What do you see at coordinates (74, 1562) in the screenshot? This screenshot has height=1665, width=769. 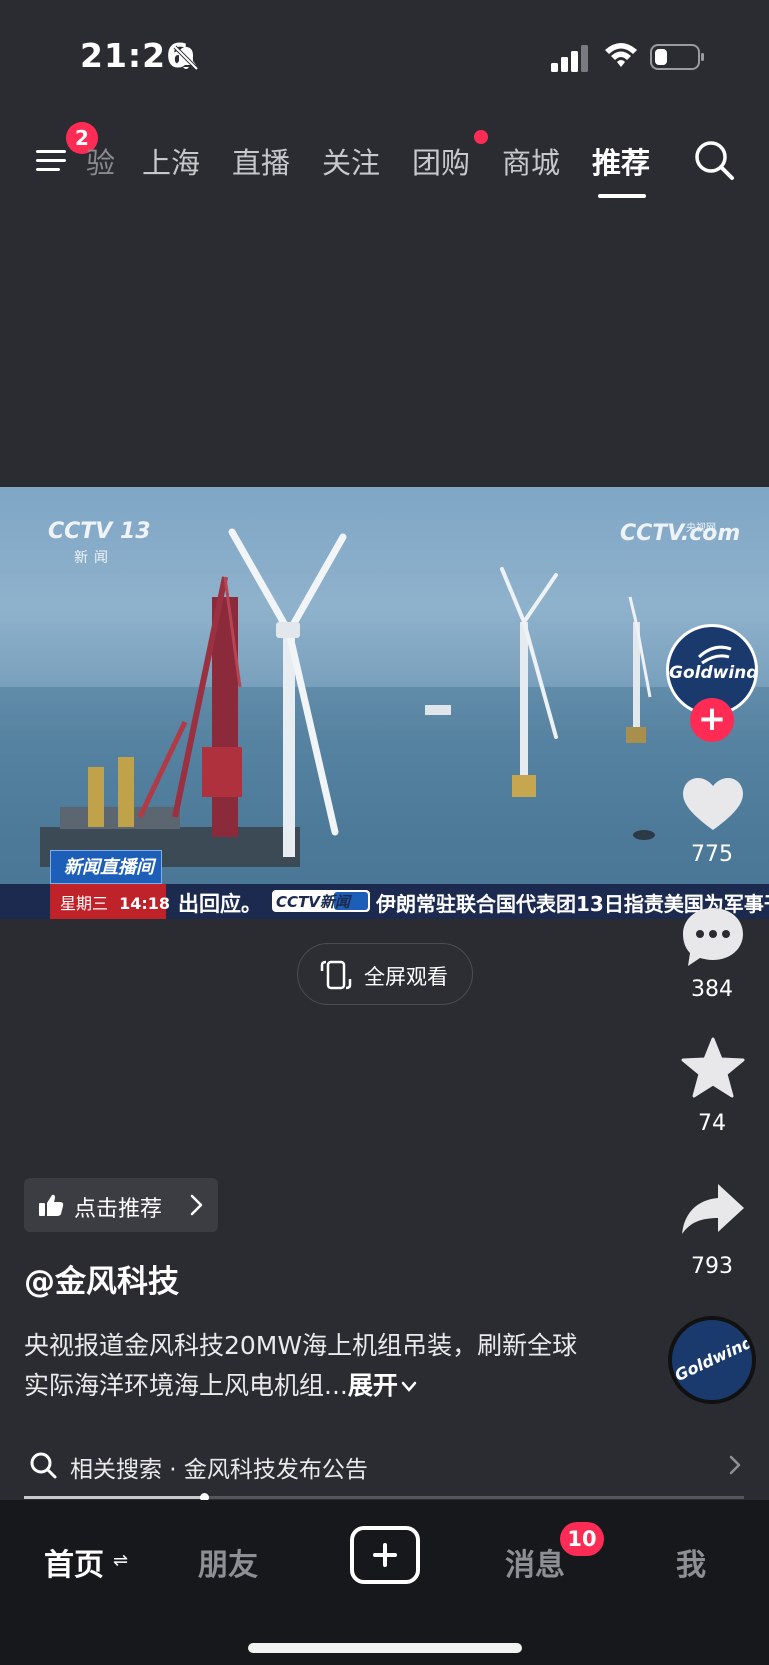 I see `nav-home: 首页` at bounding box center [74, 1562].